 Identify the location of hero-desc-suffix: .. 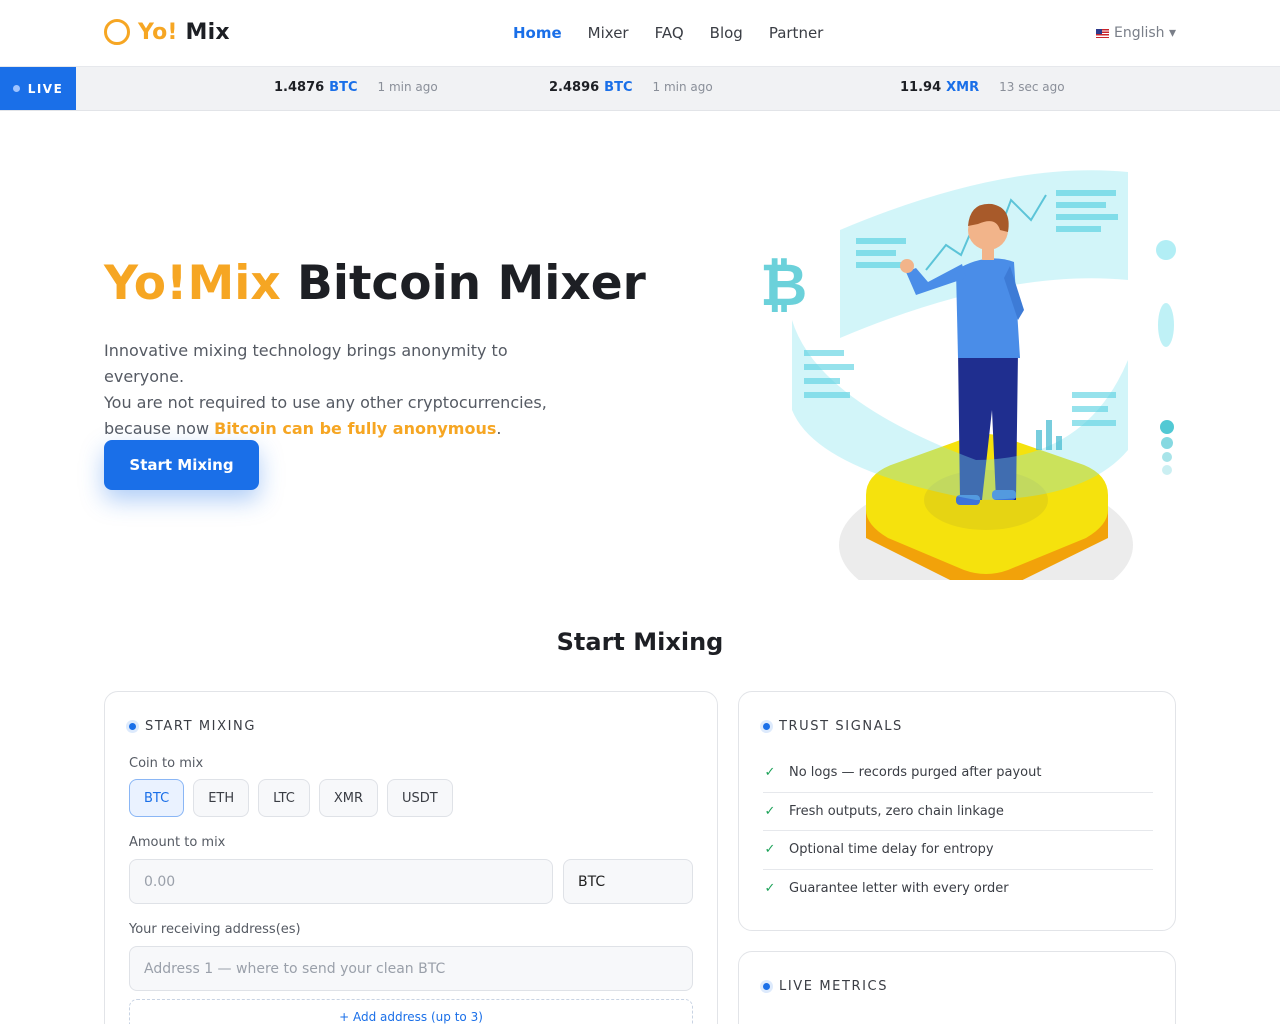
(499, 428).